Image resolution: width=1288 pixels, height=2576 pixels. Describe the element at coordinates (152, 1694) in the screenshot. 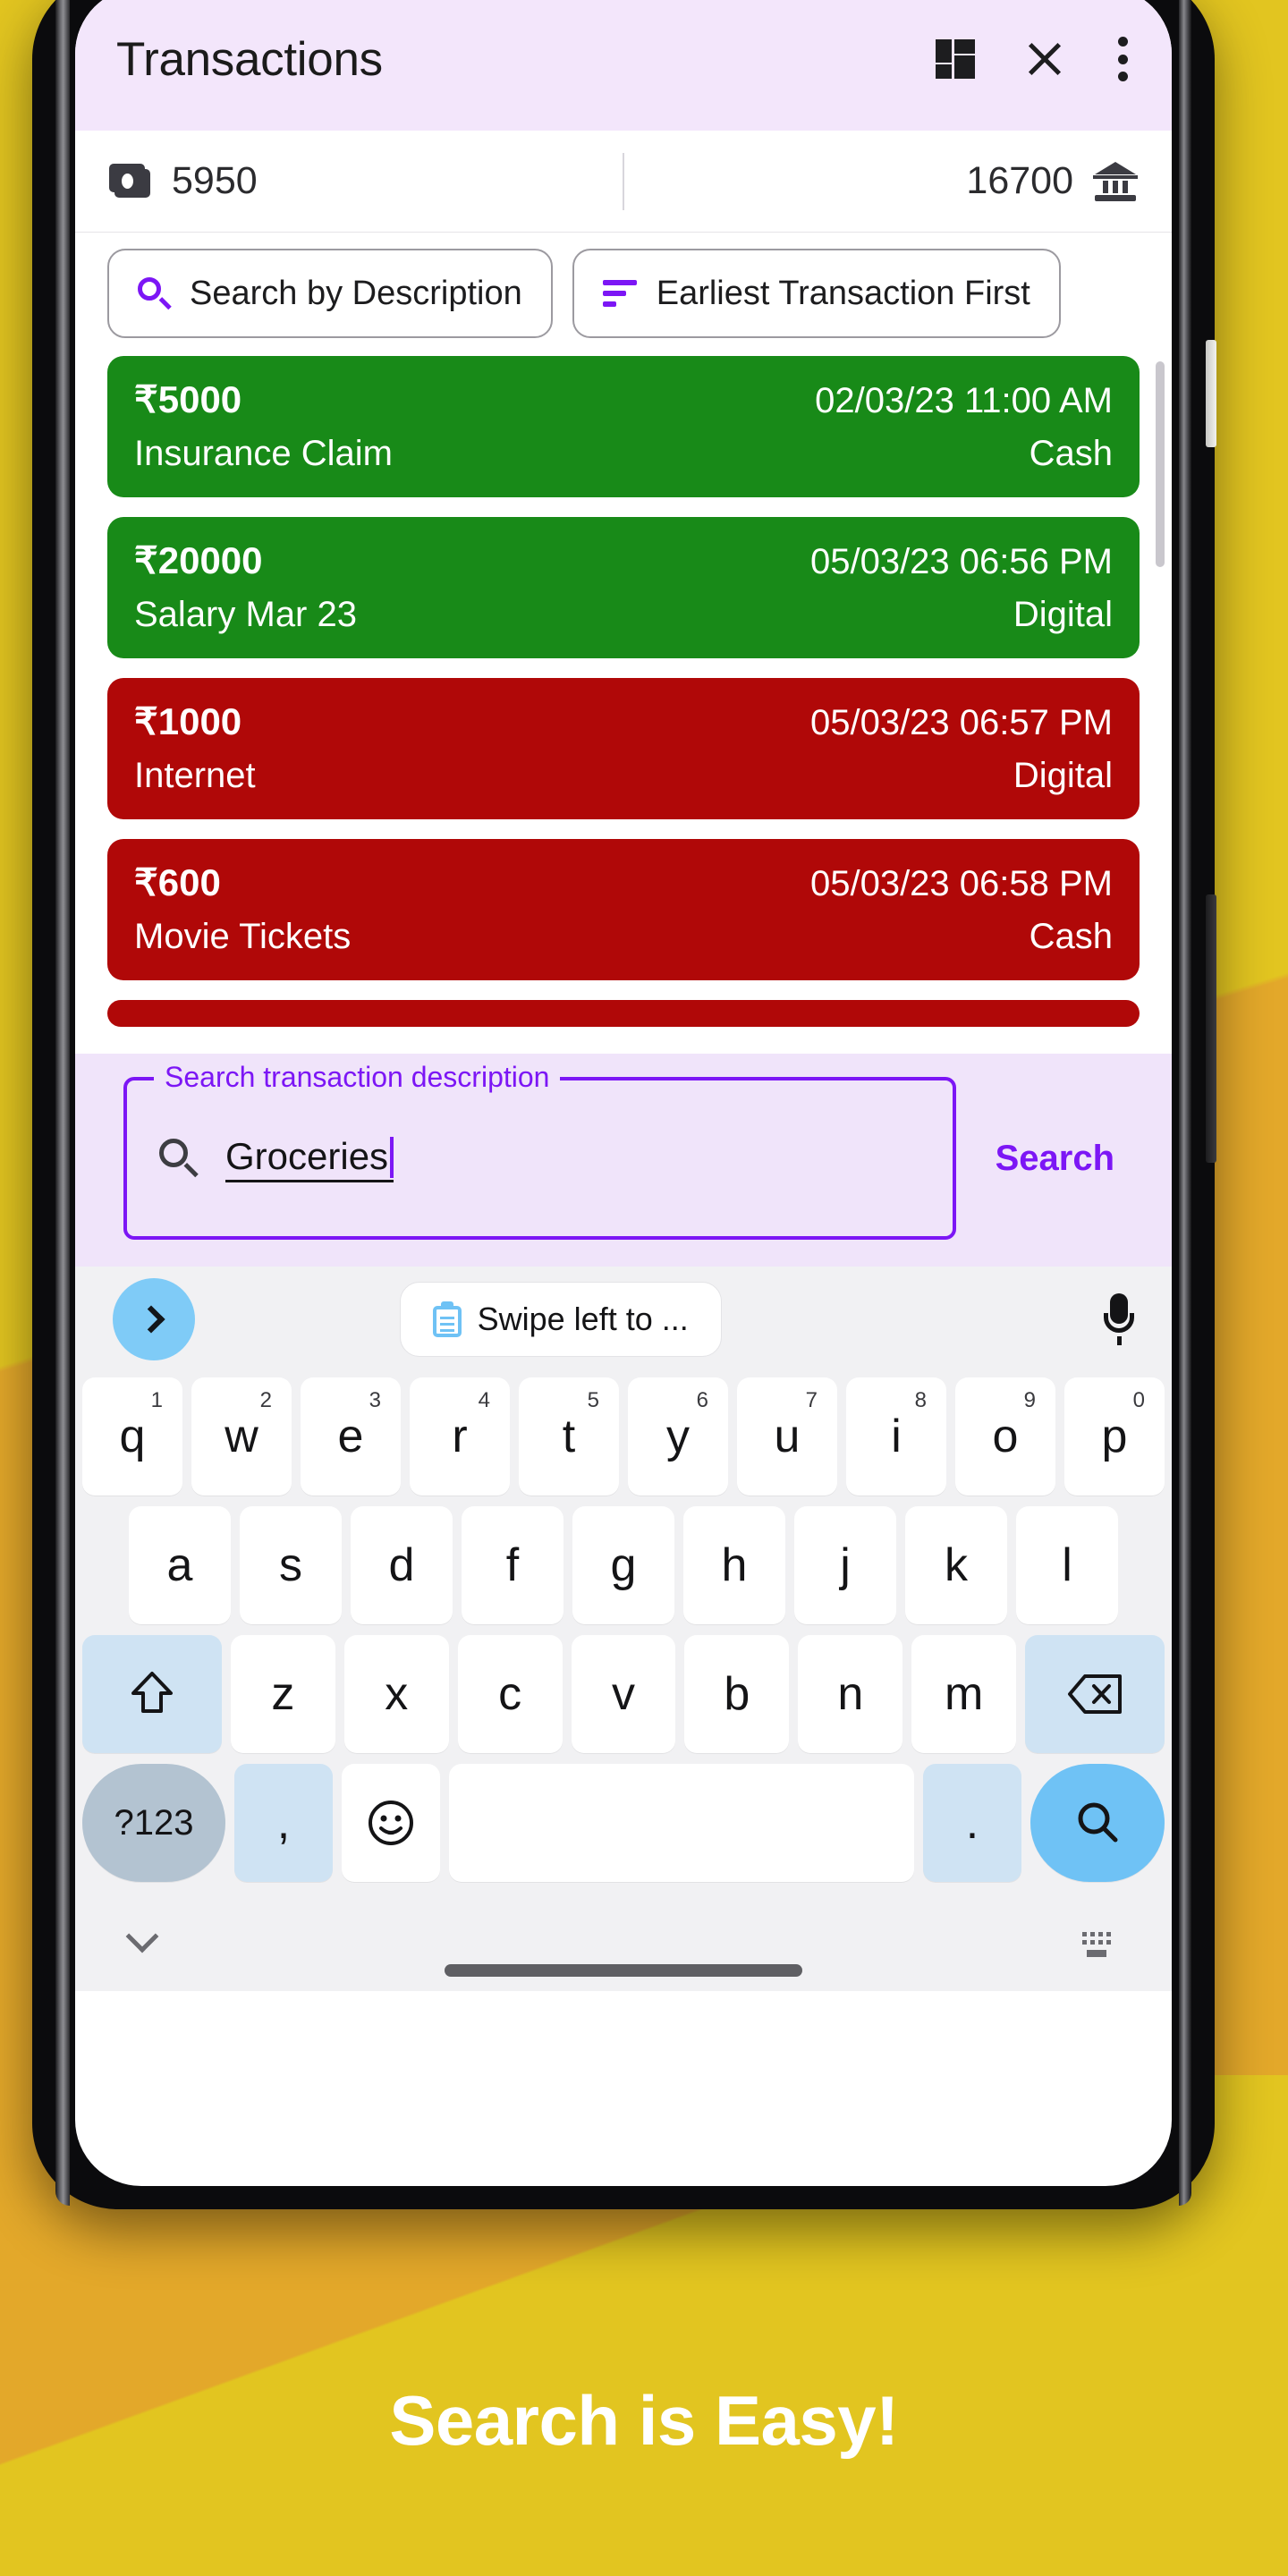

I see `shift-key` at that location.